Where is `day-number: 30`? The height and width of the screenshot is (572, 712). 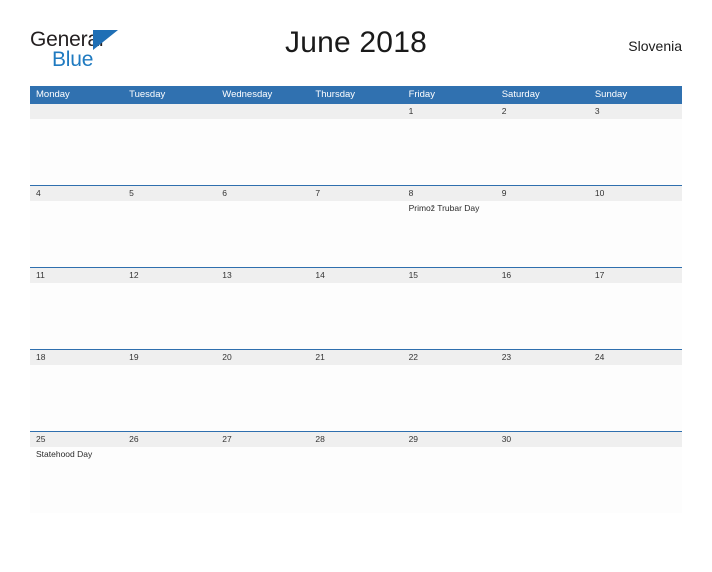
day-number: 30 is located at coordinates (542, 439).